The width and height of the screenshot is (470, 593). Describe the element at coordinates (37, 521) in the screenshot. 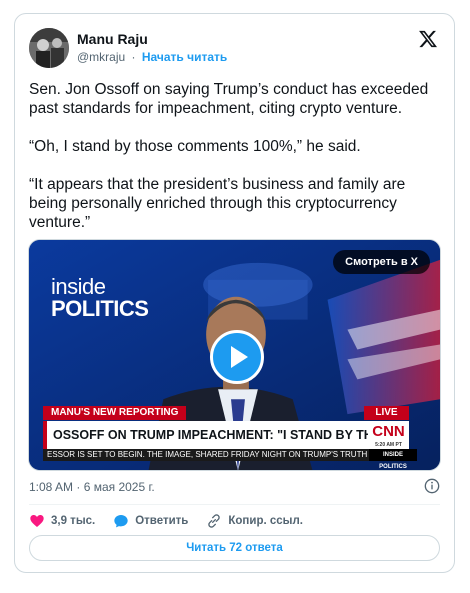

I see `heart-icon` at that location.